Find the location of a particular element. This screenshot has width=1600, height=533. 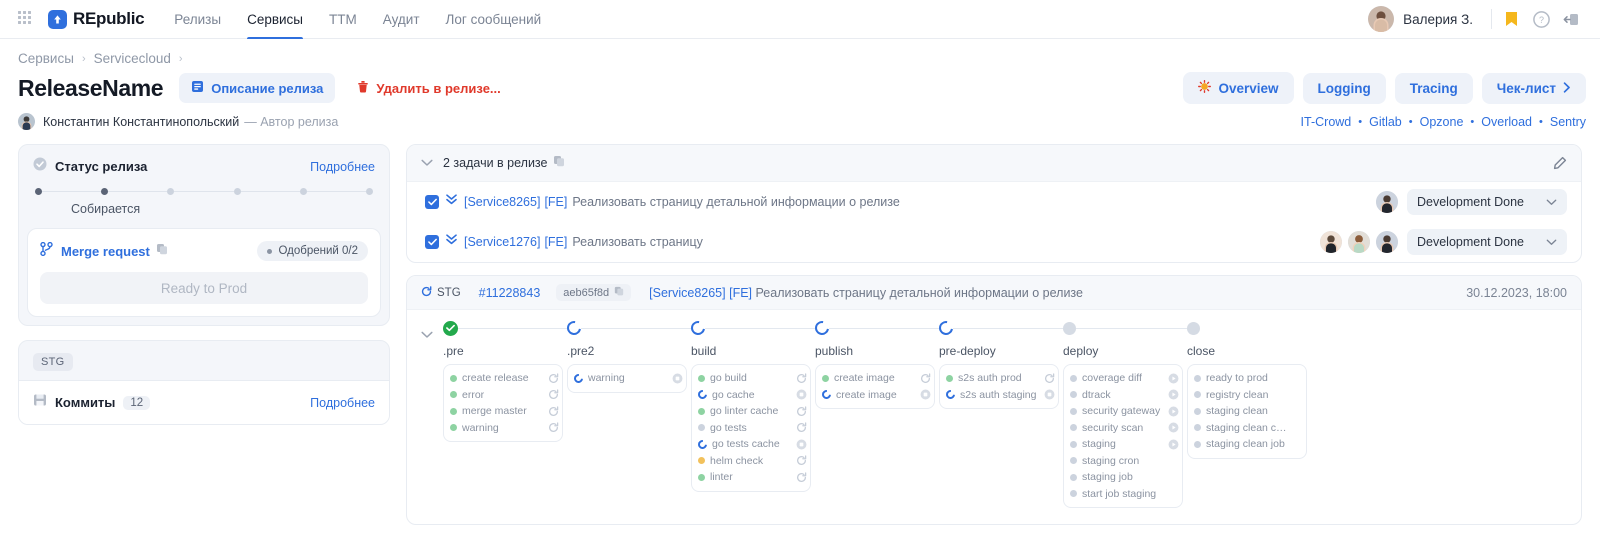

list-item: go build is located at coordinates (752, 378).